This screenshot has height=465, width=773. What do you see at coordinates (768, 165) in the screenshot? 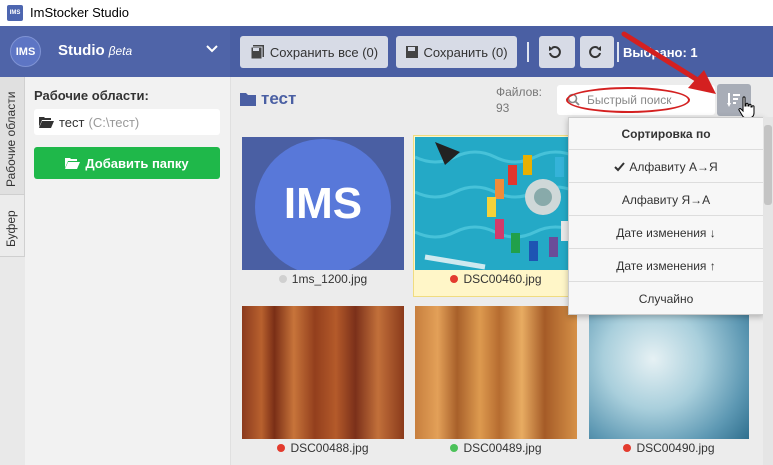
I see `scrollbar-thumb` at bounding box center [768, 165].